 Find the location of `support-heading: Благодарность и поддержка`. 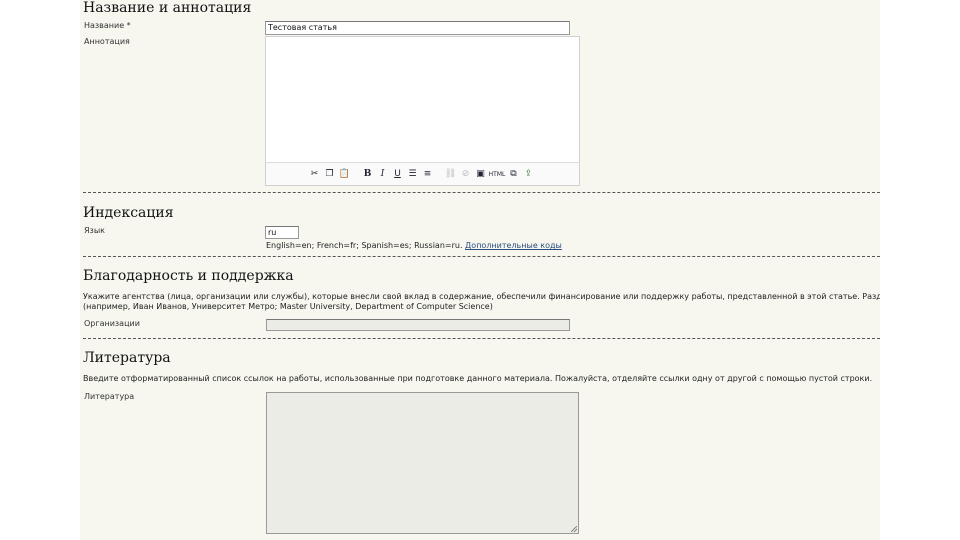

support-heading: Благодарность и поддержка is located at coordinates (188, 276).